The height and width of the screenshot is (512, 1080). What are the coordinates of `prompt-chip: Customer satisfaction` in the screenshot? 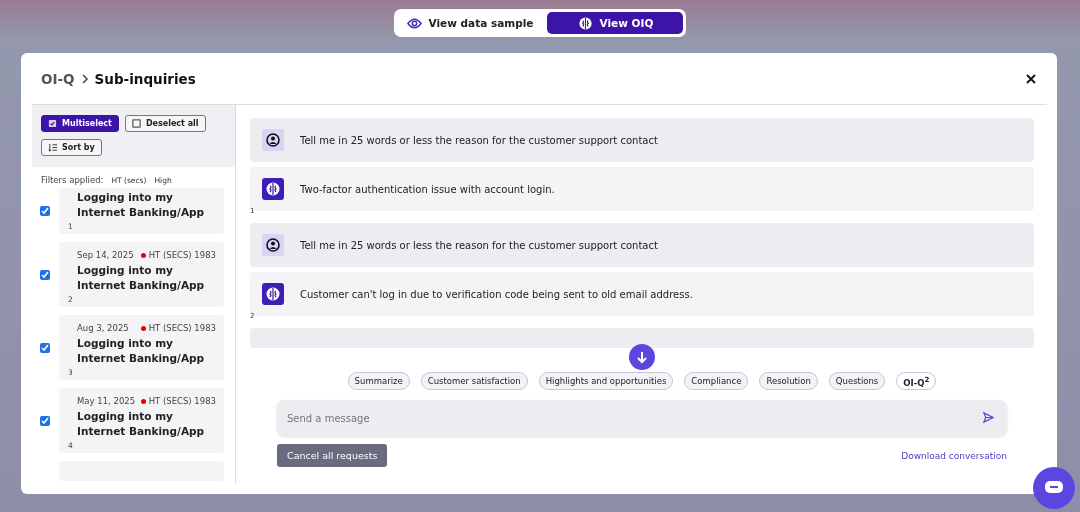 It's located at (474, 381).